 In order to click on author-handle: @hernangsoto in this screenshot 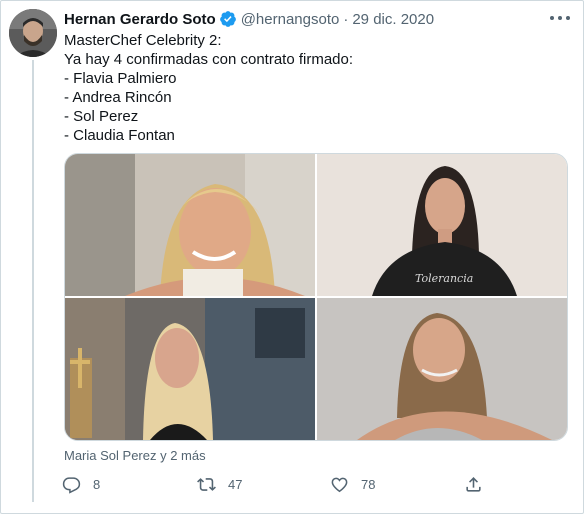, I will do `click(290, 19)`.